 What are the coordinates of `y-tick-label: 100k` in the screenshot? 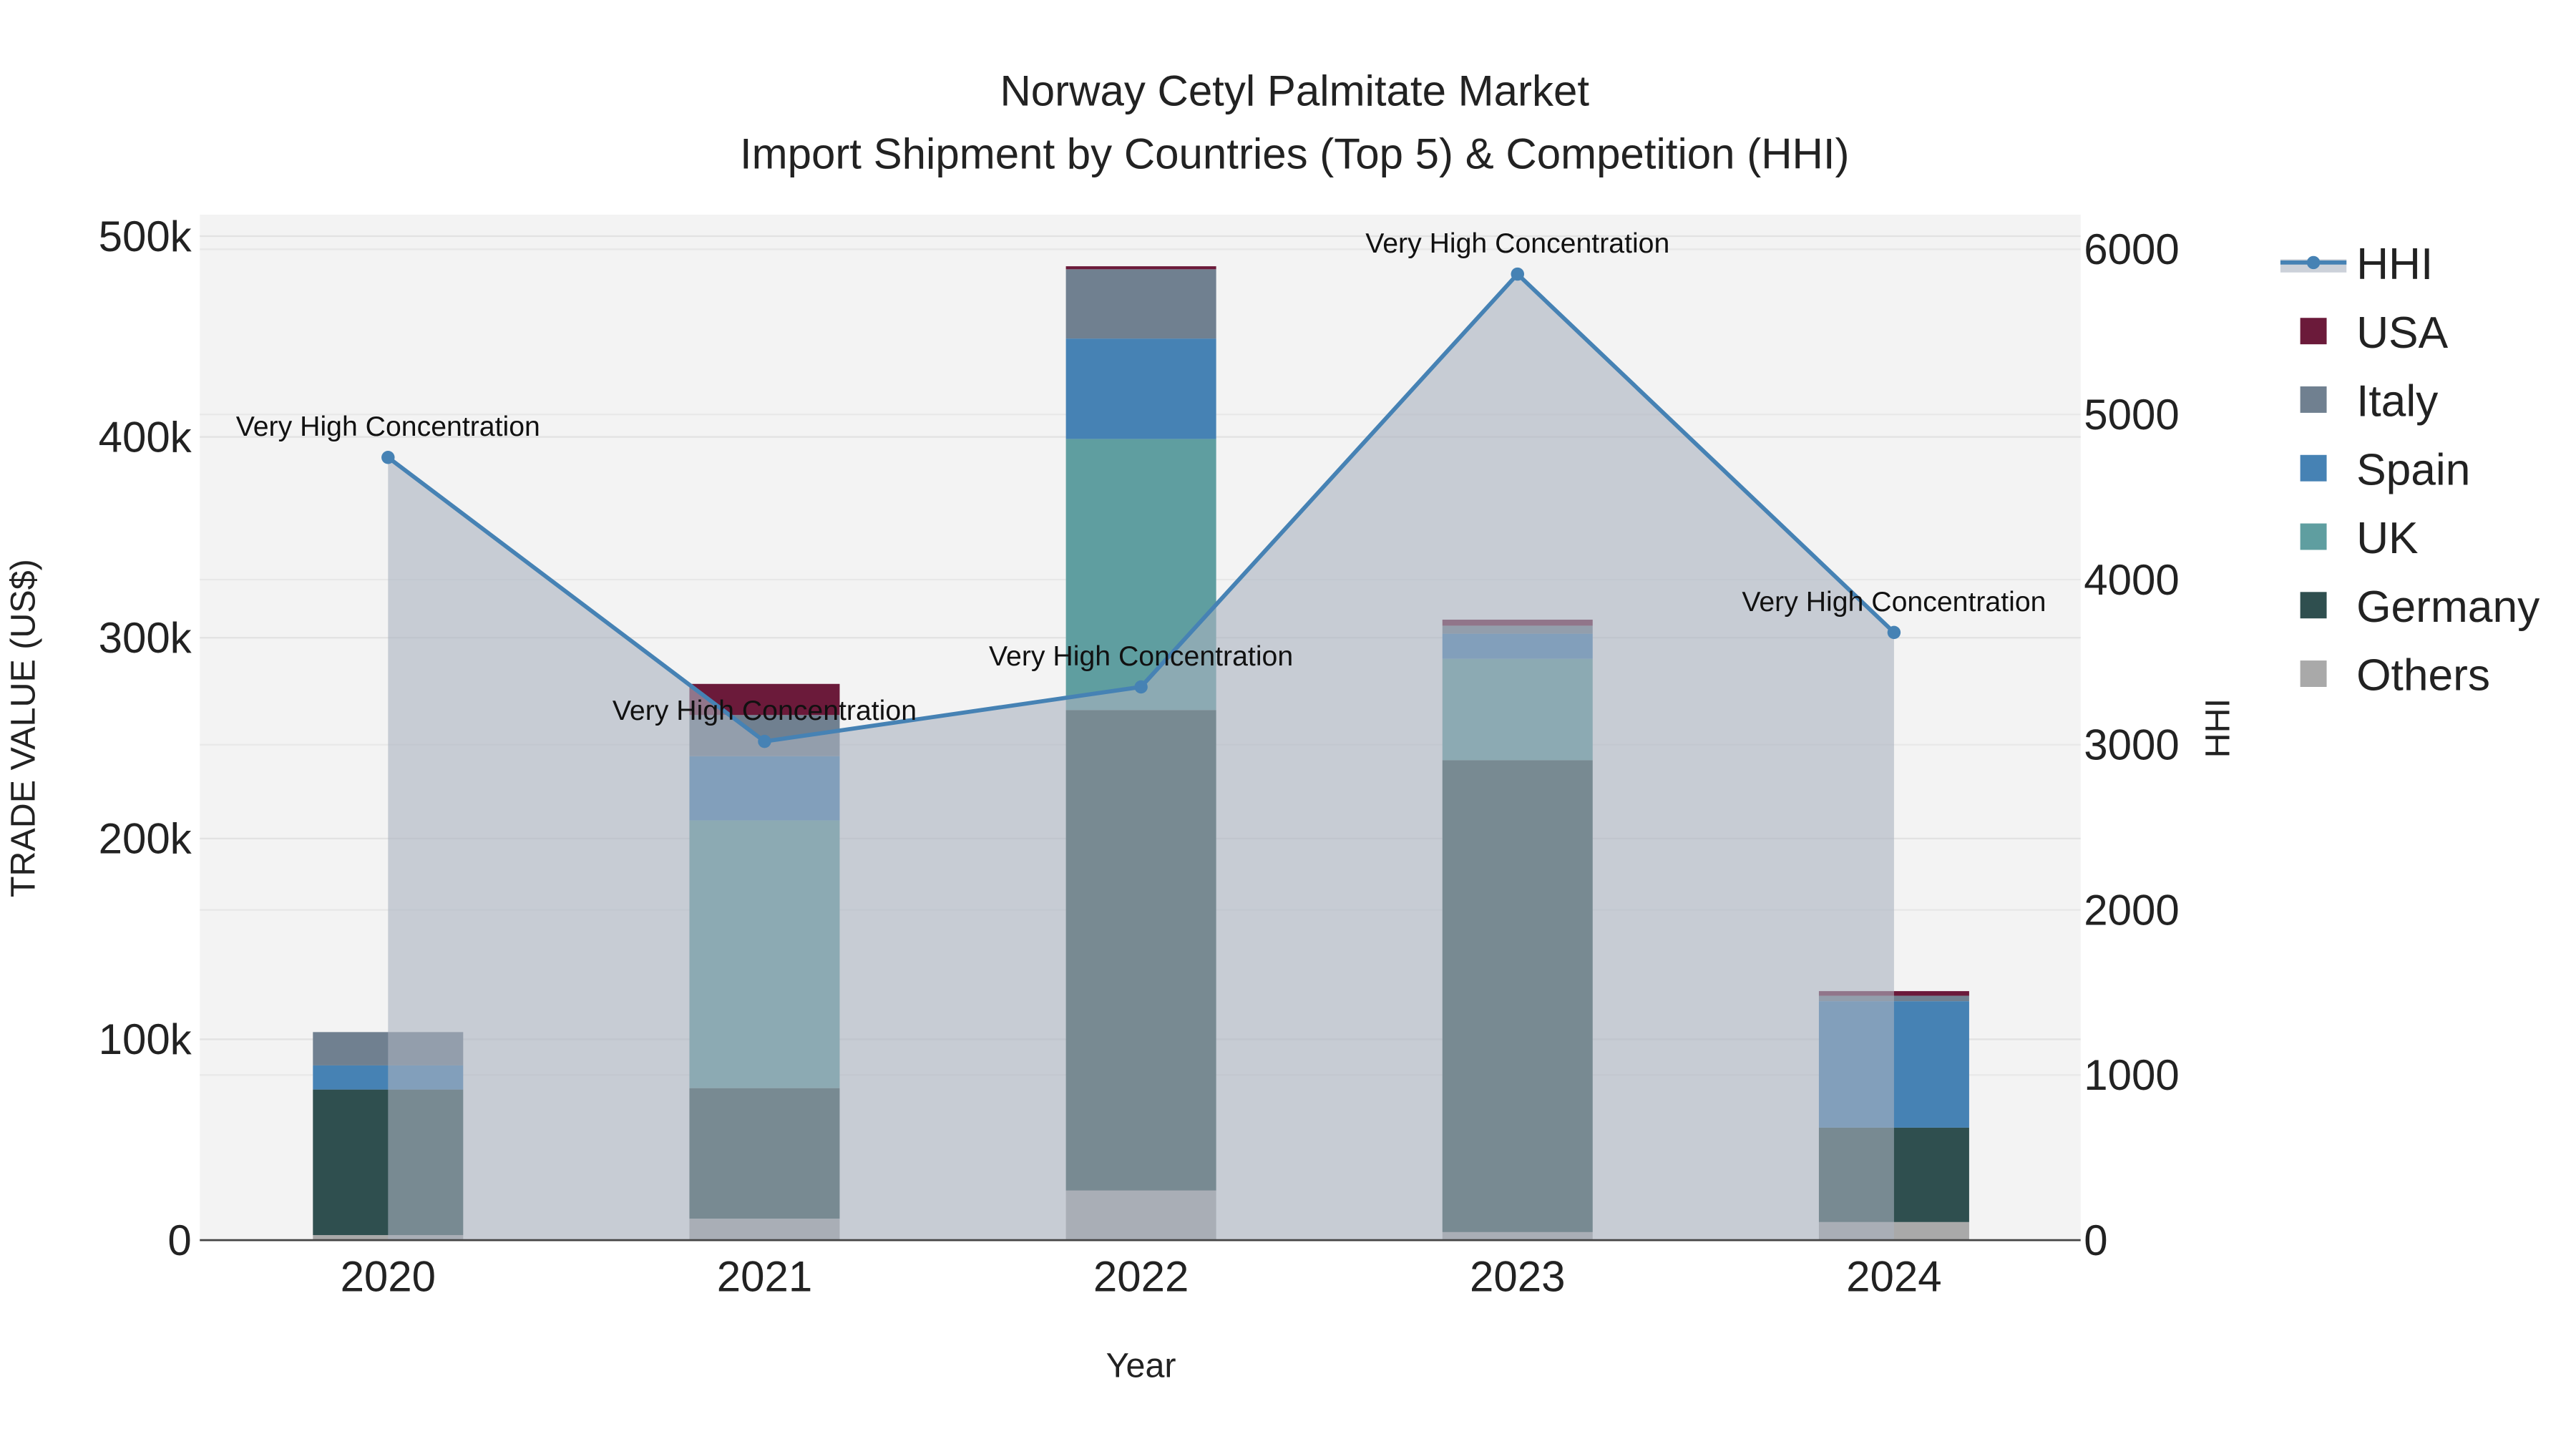 It's located at (145, 1039).